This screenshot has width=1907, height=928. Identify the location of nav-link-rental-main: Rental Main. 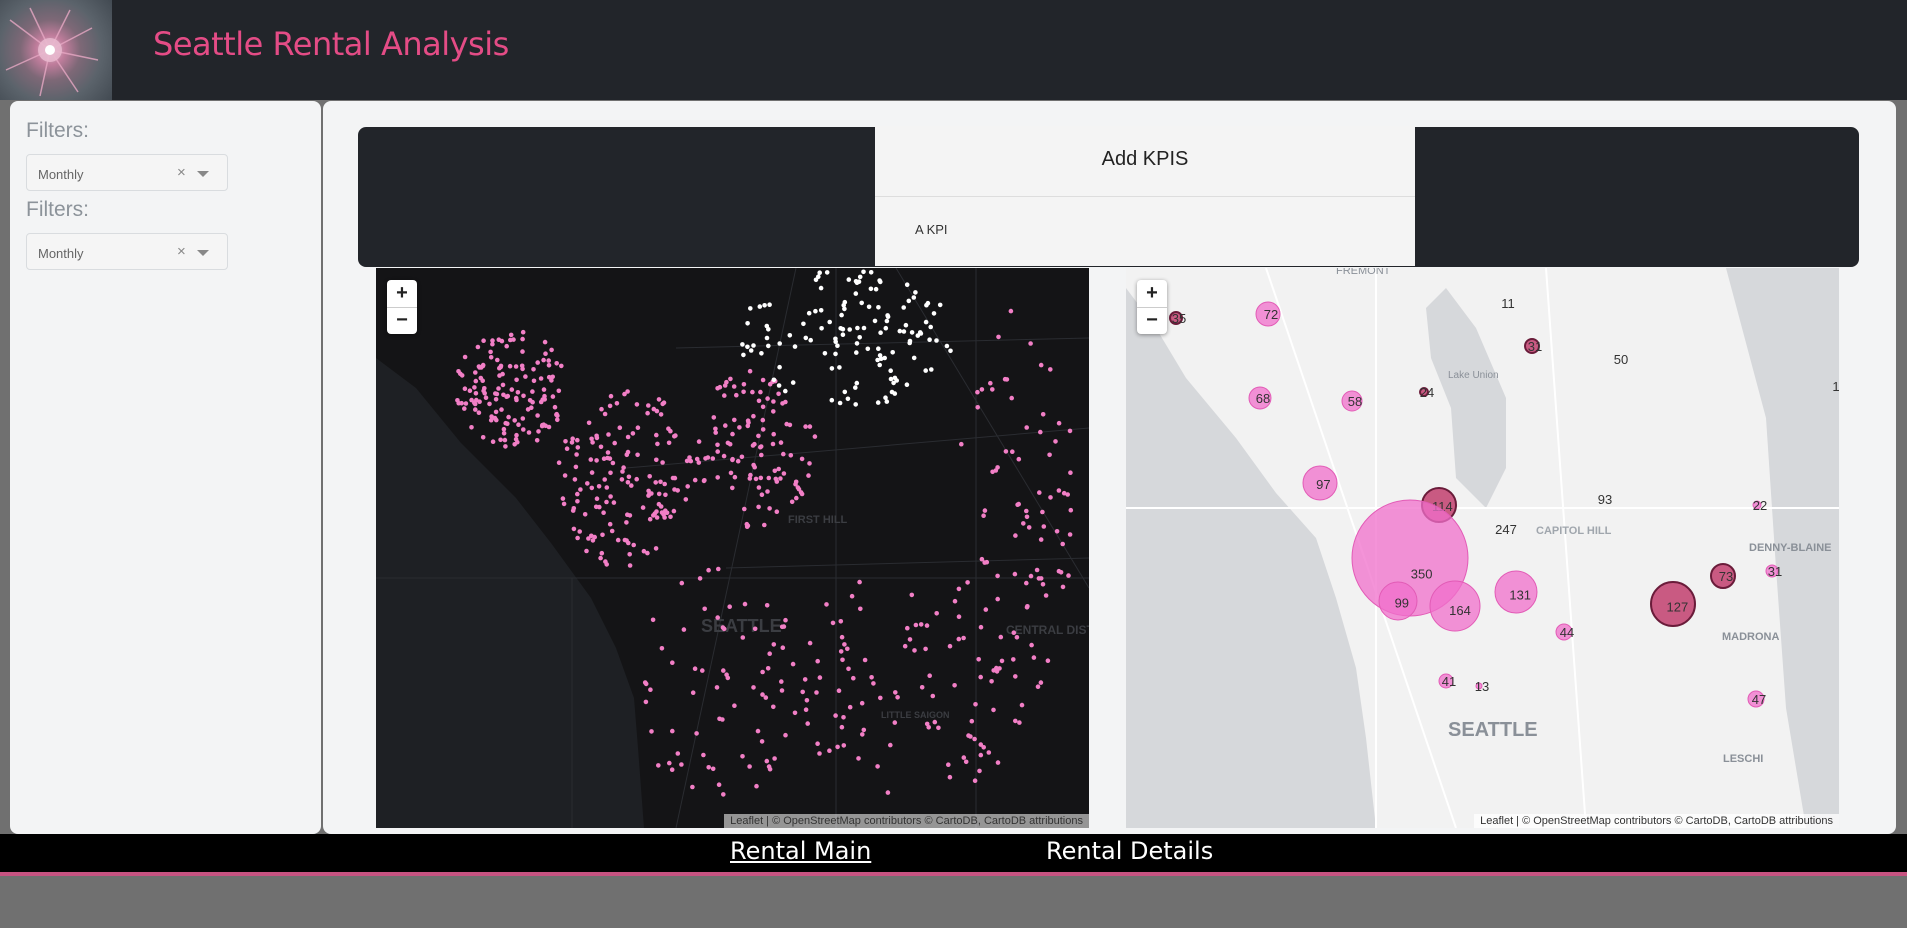
(800, 851).